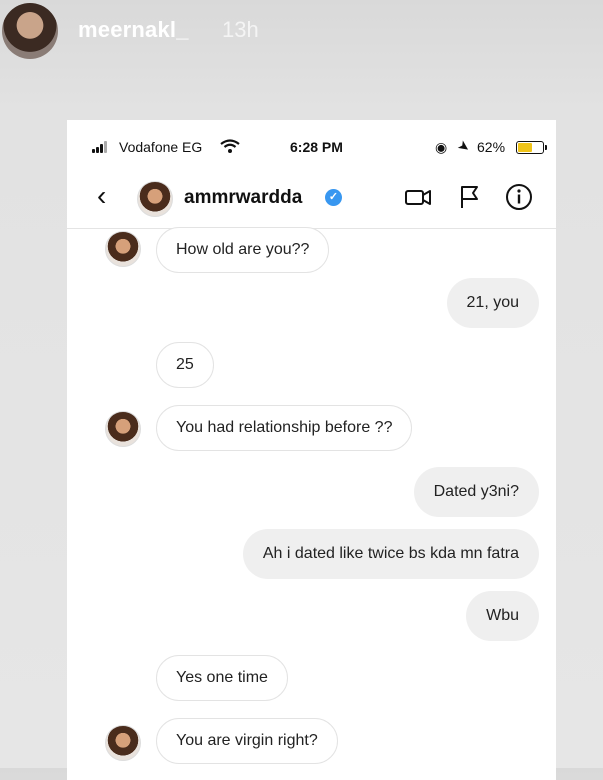 The image size is (603, 780). Describe the element at coordinates (333, 197) in the screenshot. I see `verified-badge-icon: ✓` at that location.